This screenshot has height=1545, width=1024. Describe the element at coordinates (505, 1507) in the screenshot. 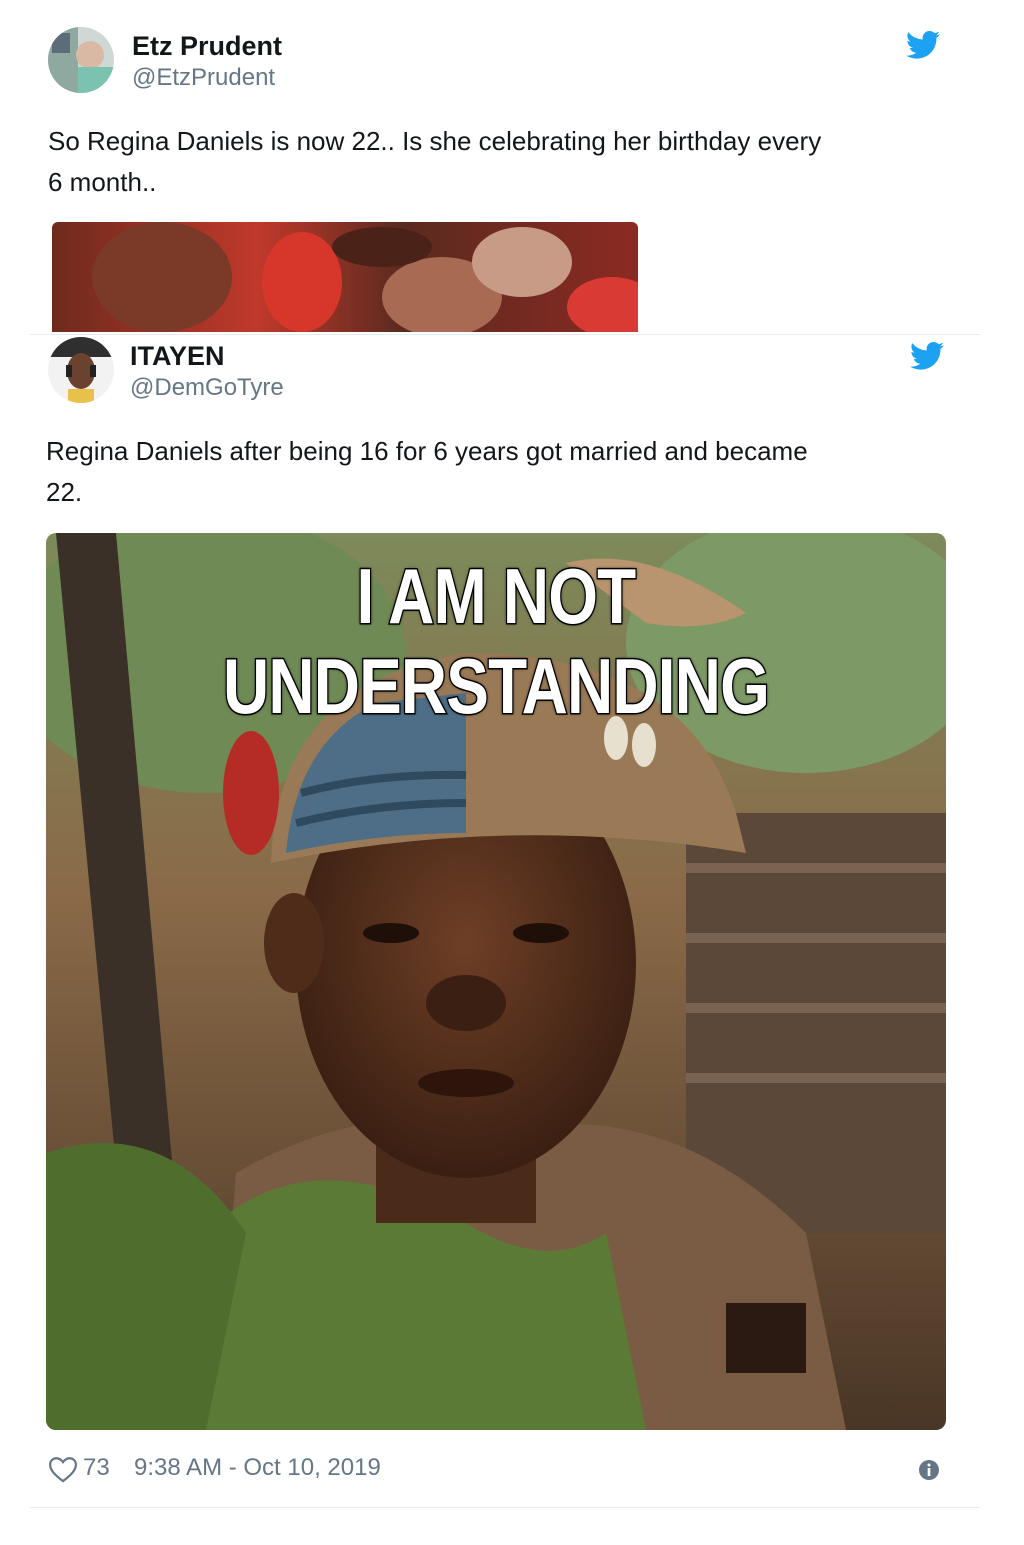

I see `divider` at that location.